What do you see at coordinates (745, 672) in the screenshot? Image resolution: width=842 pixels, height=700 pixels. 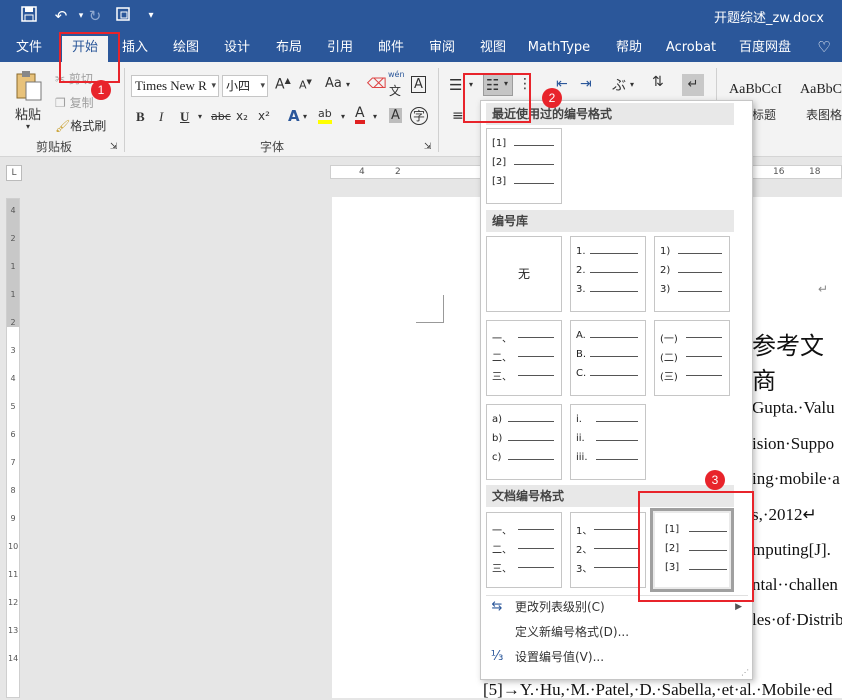 I see `resize-grip-icon: ⋰` at bounding box center [745, 672].